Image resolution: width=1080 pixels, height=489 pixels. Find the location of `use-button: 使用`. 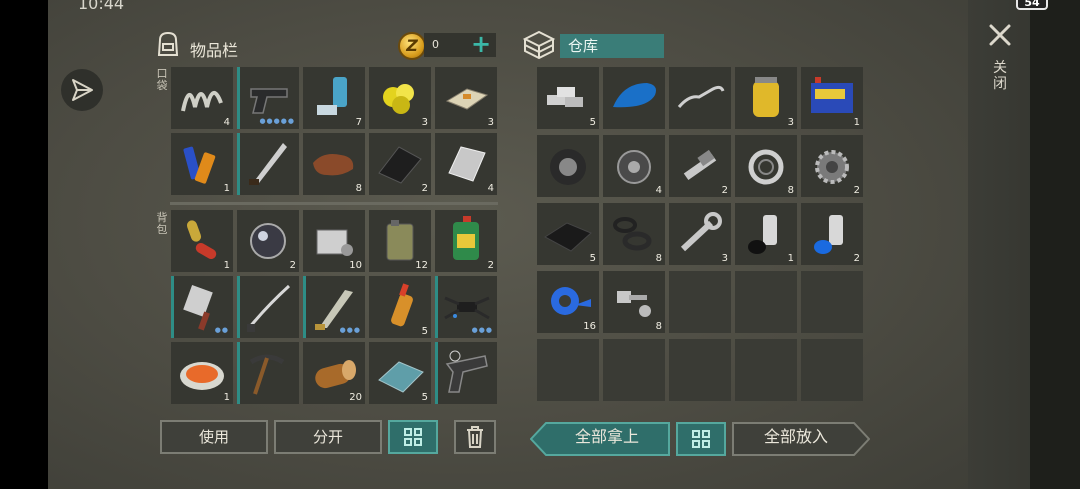

use-button: 使用 is located at coordinates (214, 437).